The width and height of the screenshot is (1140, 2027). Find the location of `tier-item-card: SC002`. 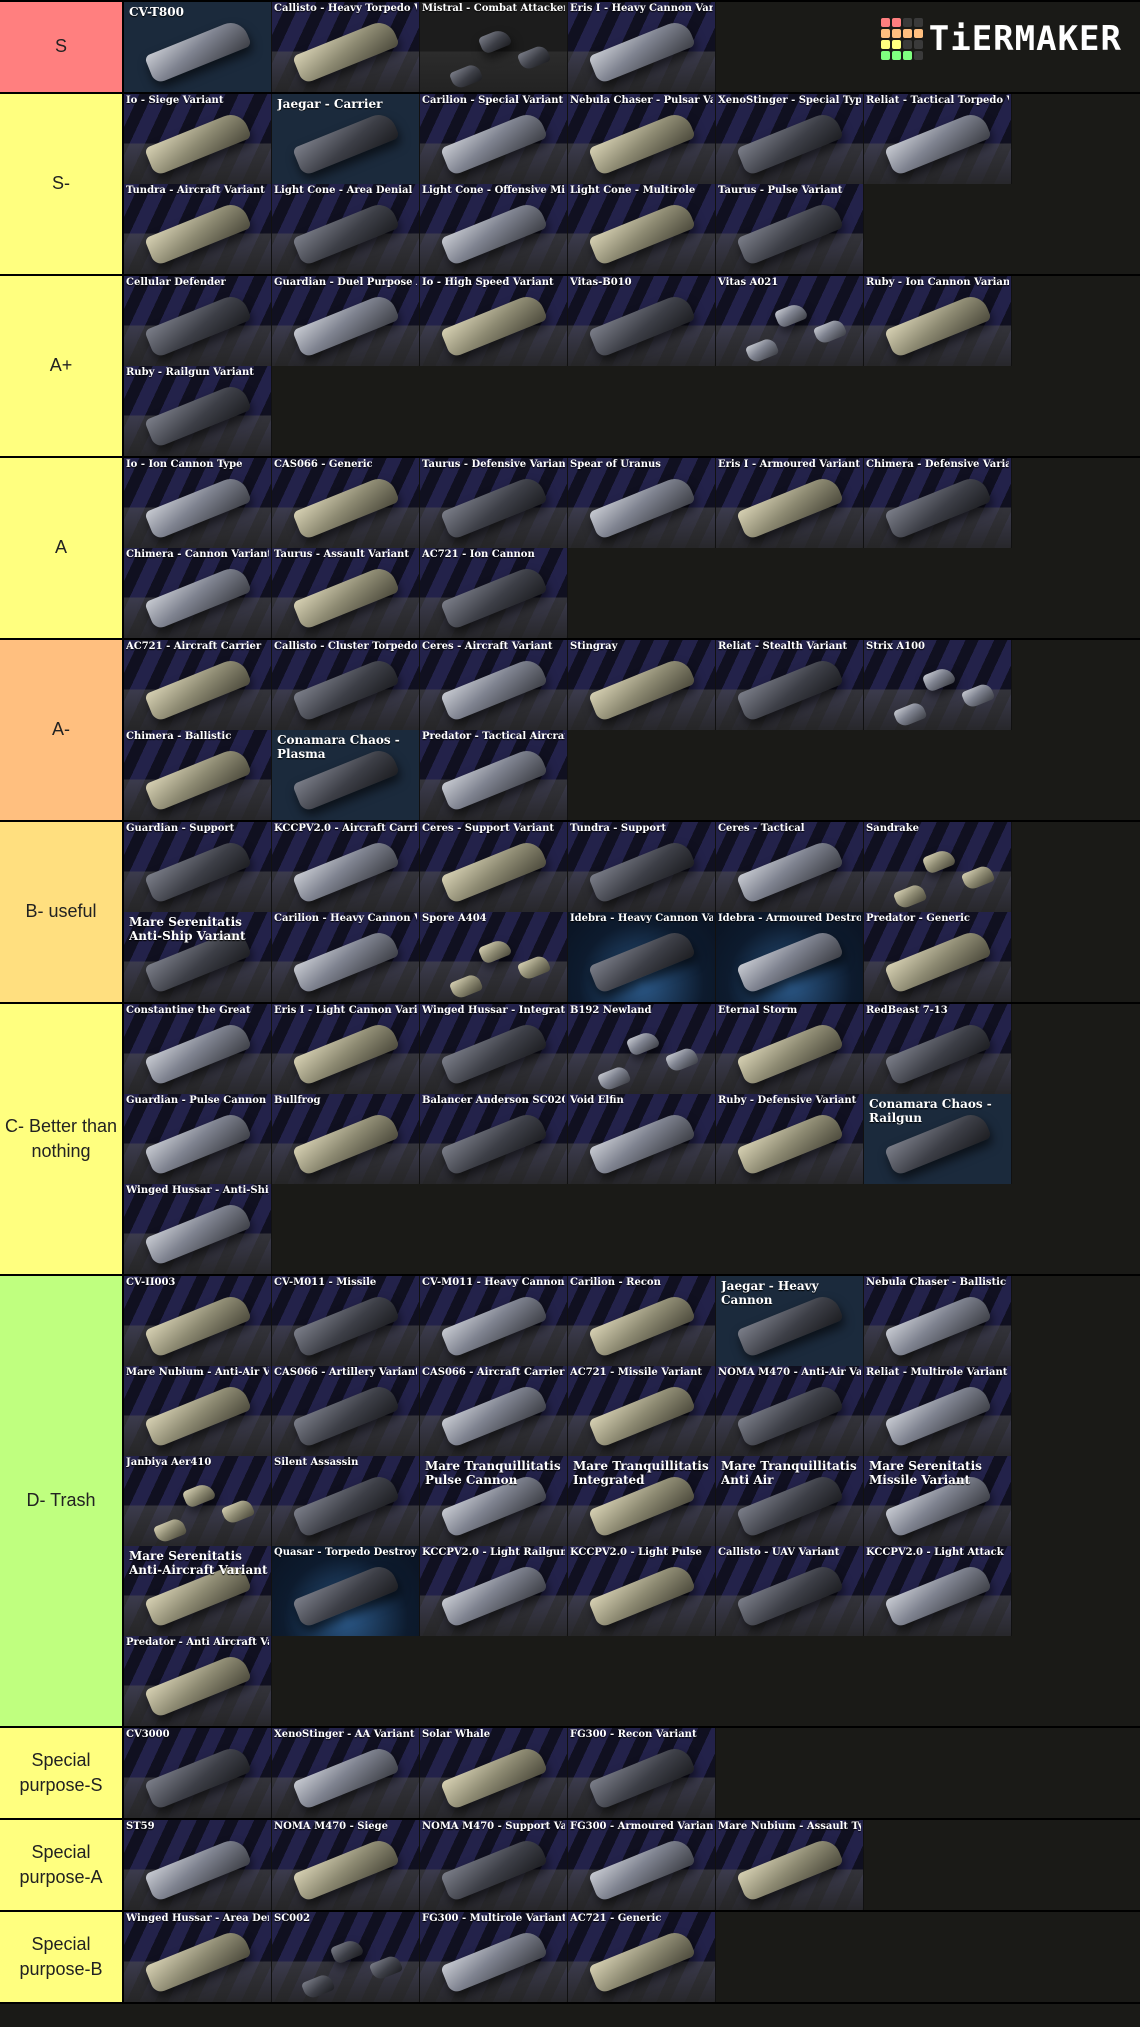

tier-item-card: SC002 is located at coordinates (346, 1957).